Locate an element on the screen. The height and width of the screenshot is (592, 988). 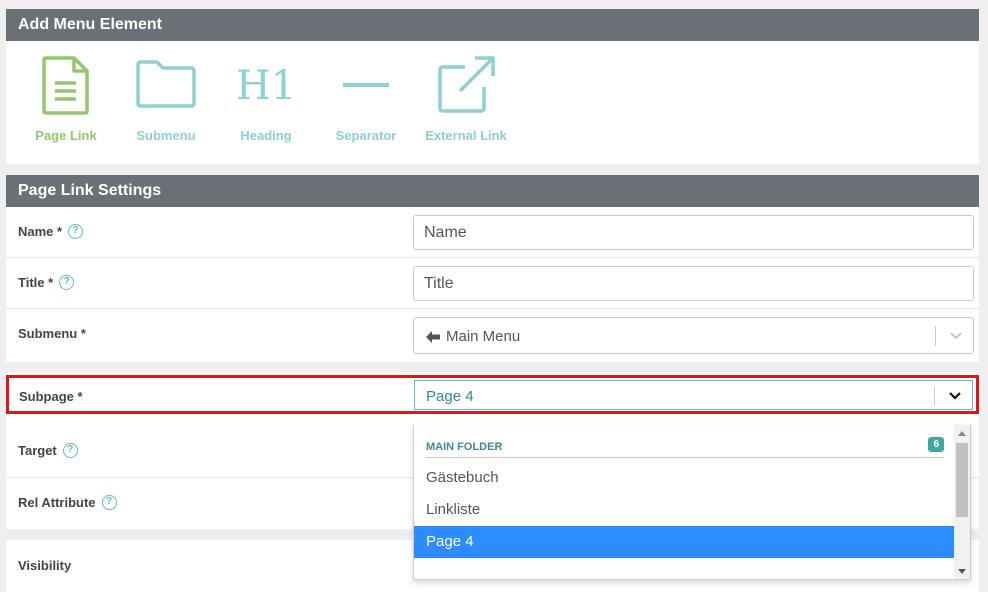
add-menu-element-header: Add Menu Element is located at coordinates (492, 25).